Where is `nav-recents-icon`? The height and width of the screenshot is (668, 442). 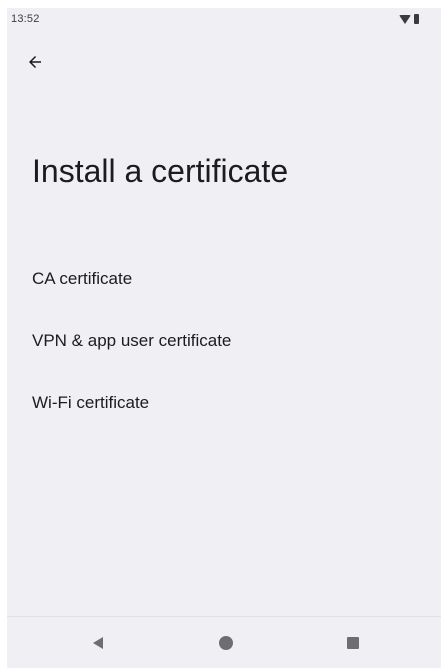
nav-recents-icon is located at coordinates (353, 643).